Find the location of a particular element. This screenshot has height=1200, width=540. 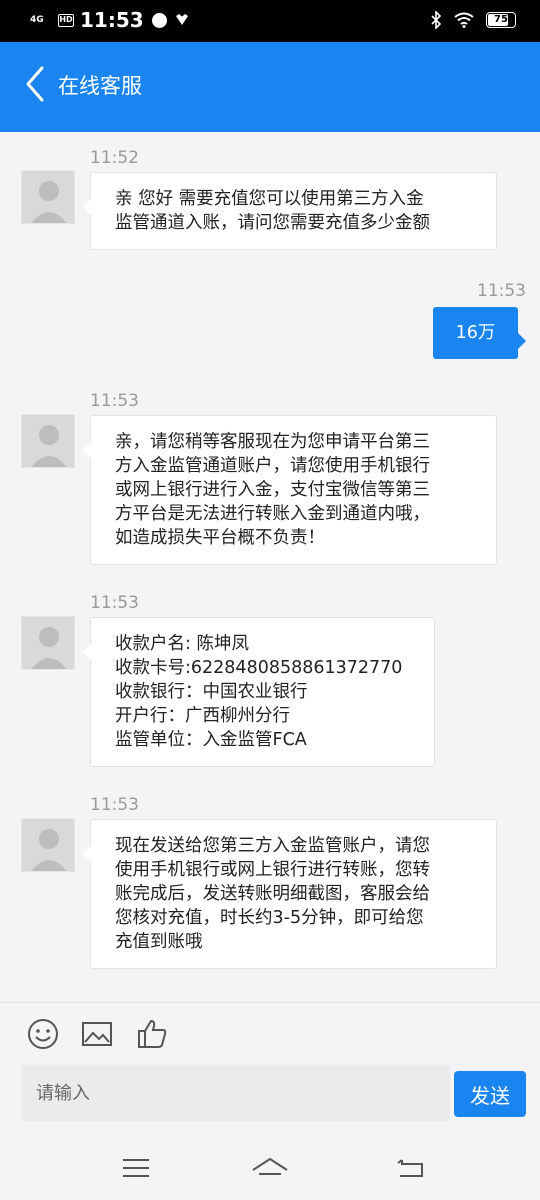

hd-badge: HD is located at coordinates (66, 20).